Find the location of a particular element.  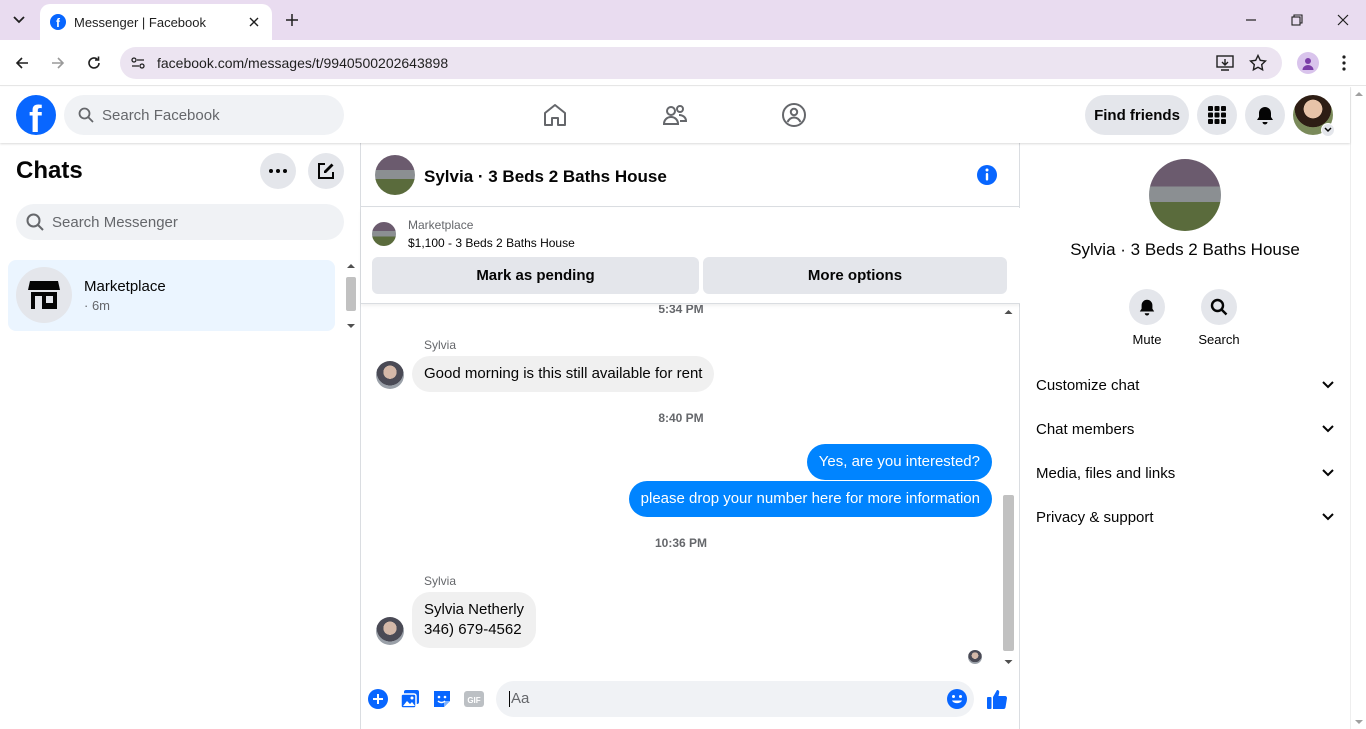

chat-options-button is located at coordinates (278, 171).